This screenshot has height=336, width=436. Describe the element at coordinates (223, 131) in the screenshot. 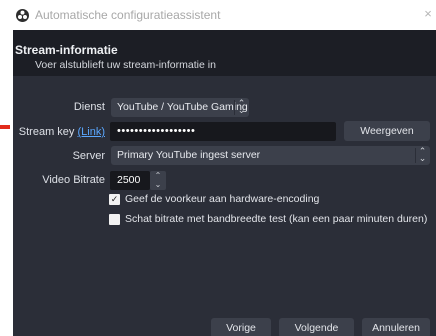

I see `stream-key-input: ••••••••••••••••••` at that location.